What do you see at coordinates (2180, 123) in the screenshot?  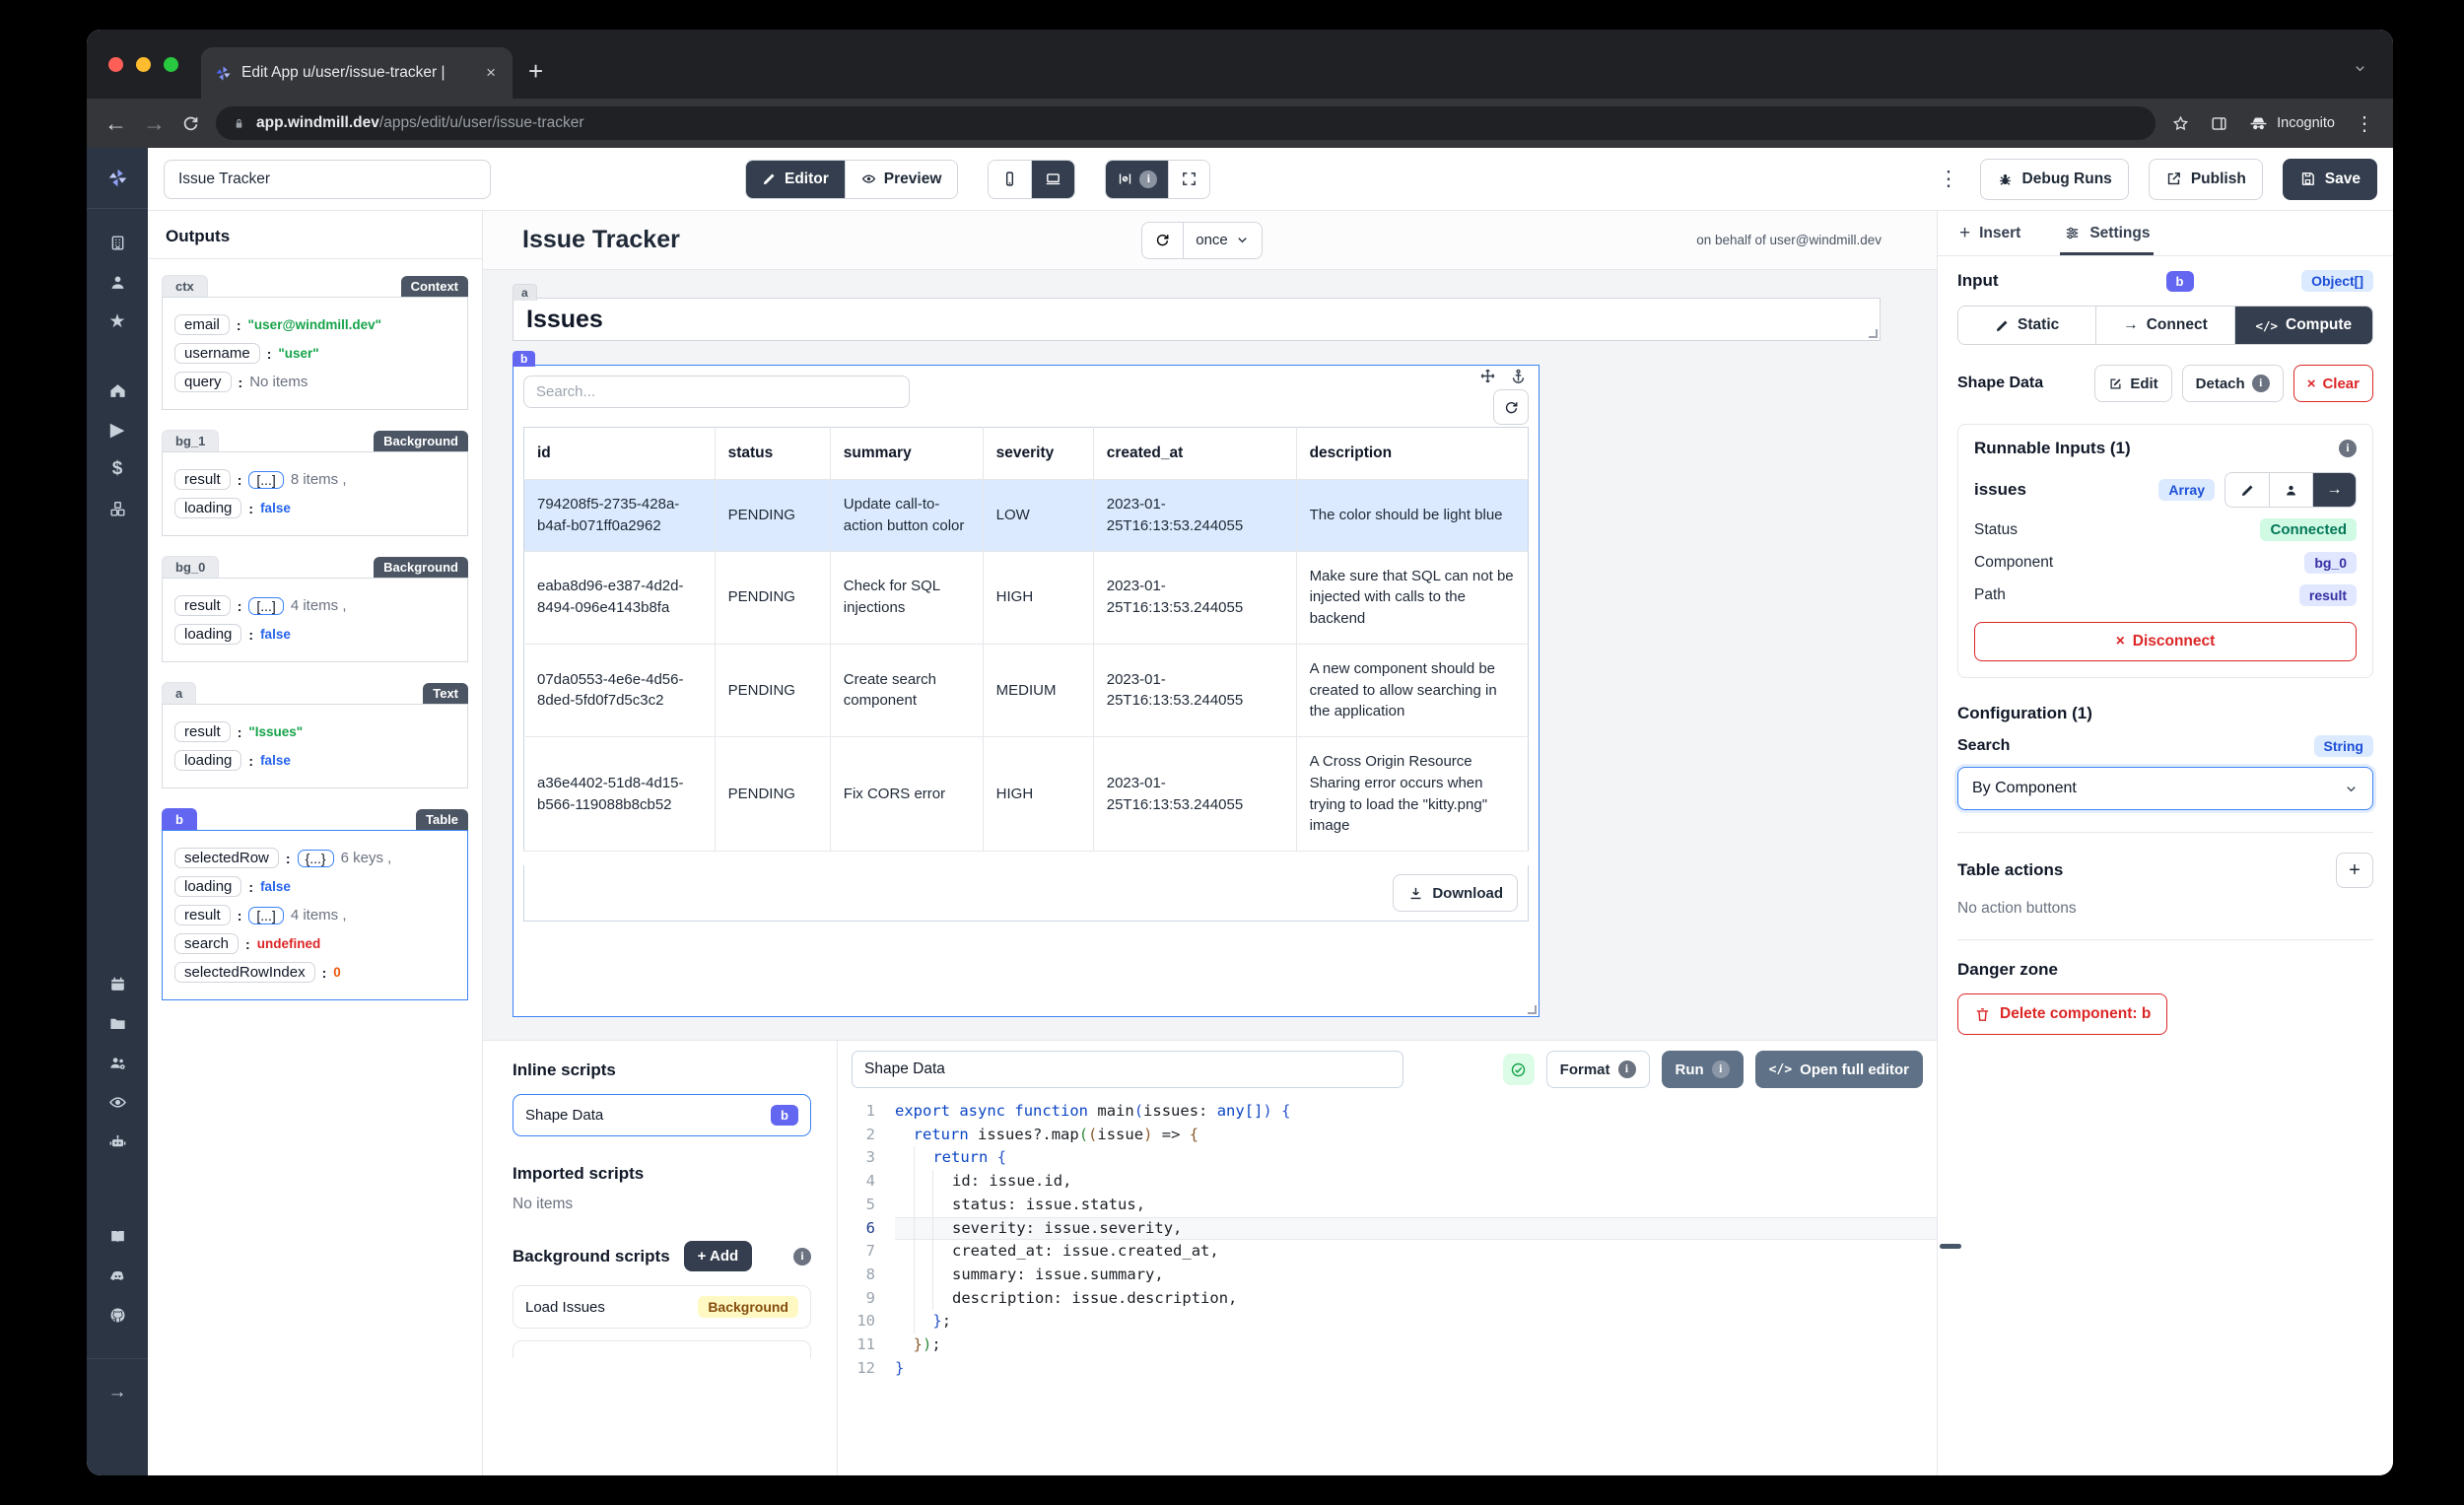 I see `bookmark-star-icon` at bounding box center [2180, 123].